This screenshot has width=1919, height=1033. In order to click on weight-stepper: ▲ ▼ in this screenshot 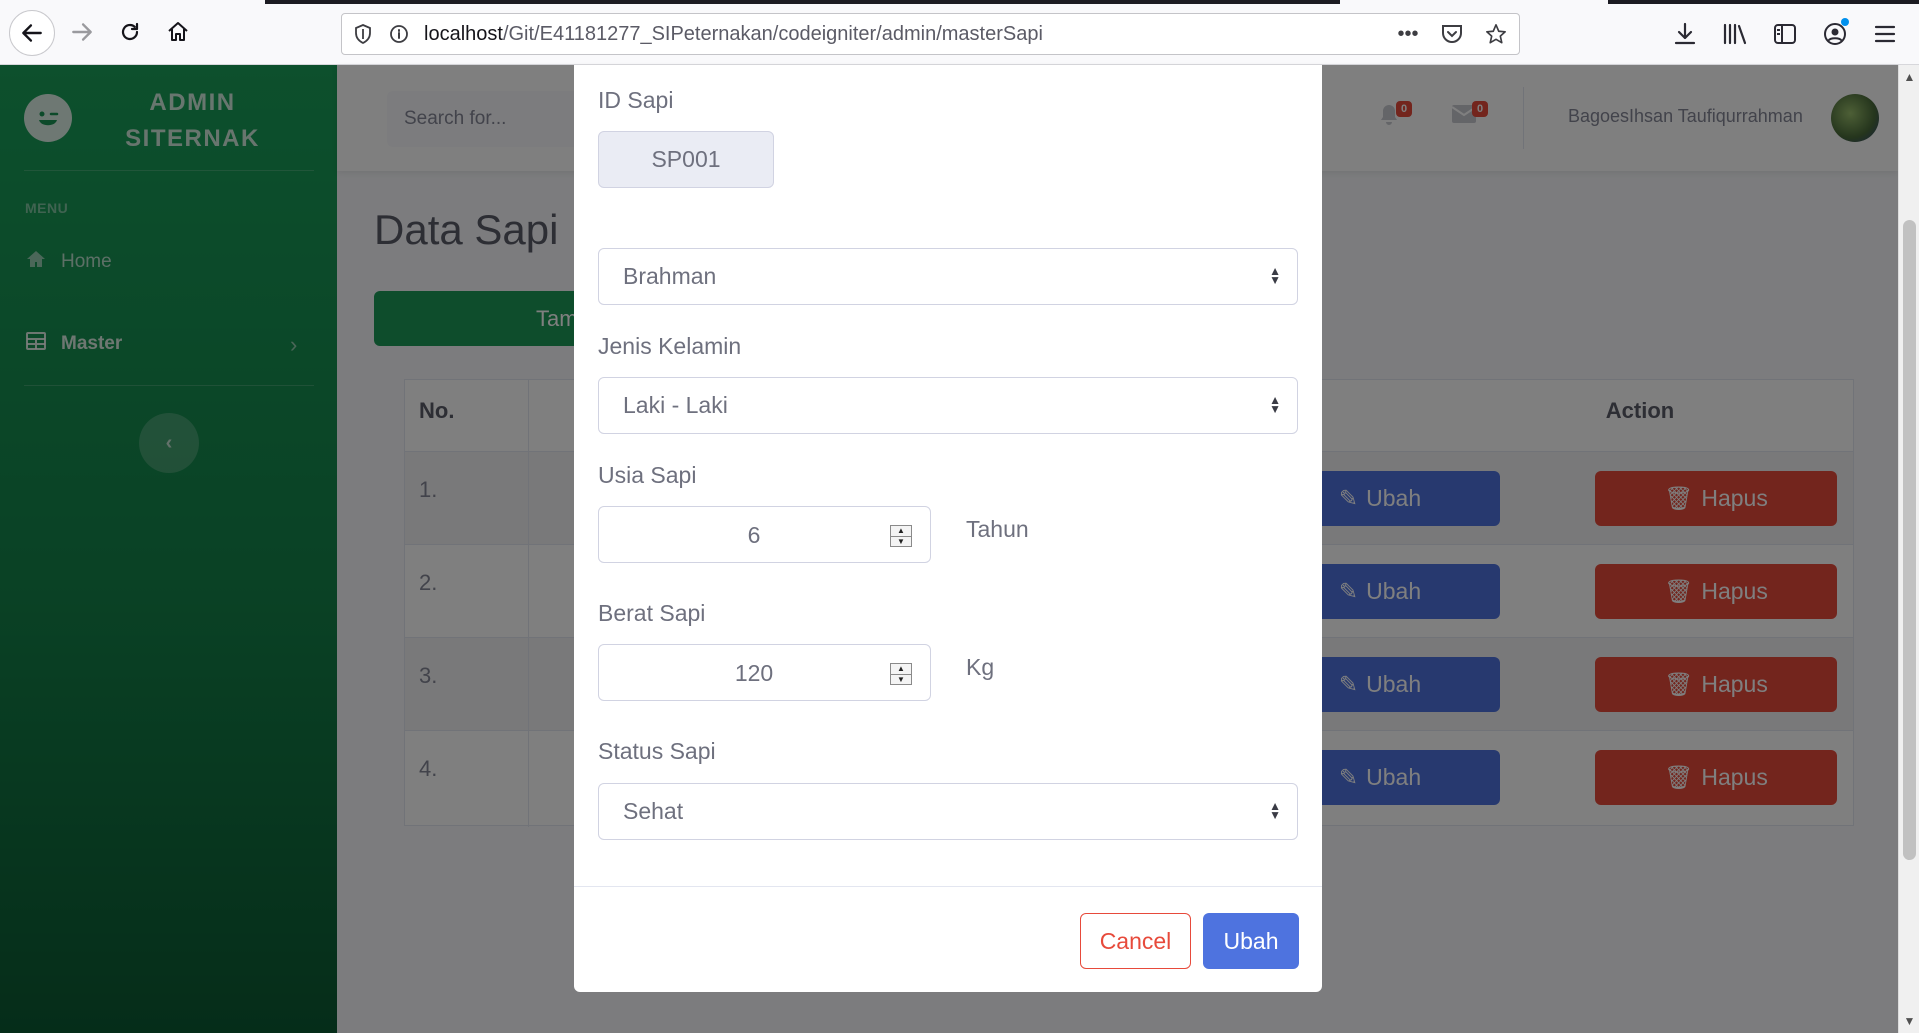, I will do `click(901, 674)`.